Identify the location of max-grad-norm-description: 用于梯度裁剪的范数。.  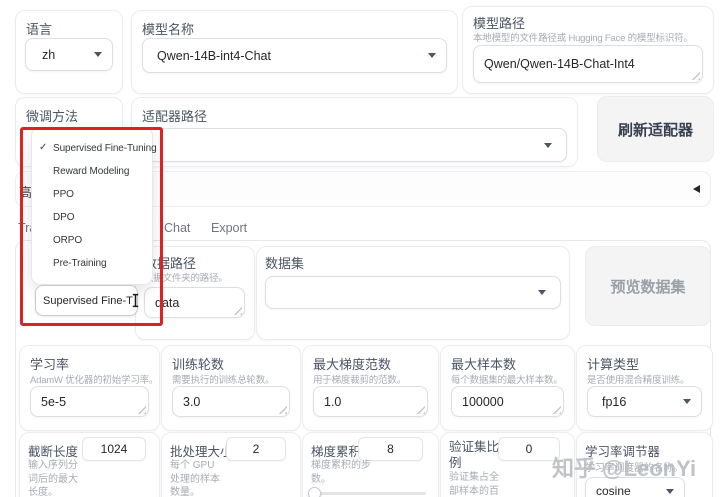
(360, 380).